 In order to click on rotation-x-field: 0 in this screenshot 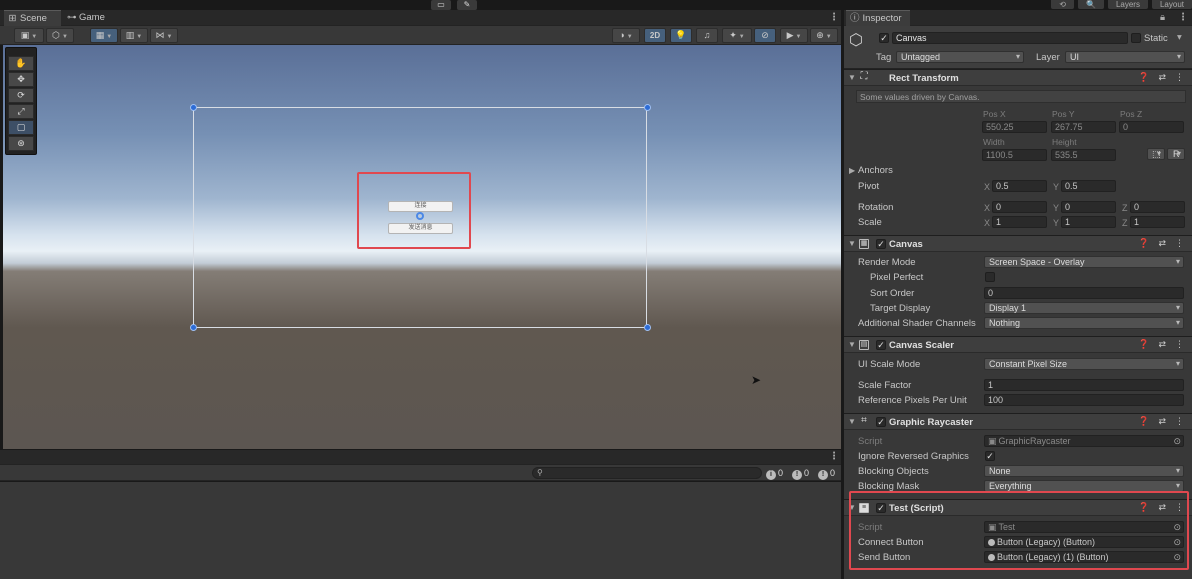, I will do `click(1019, 207)`.